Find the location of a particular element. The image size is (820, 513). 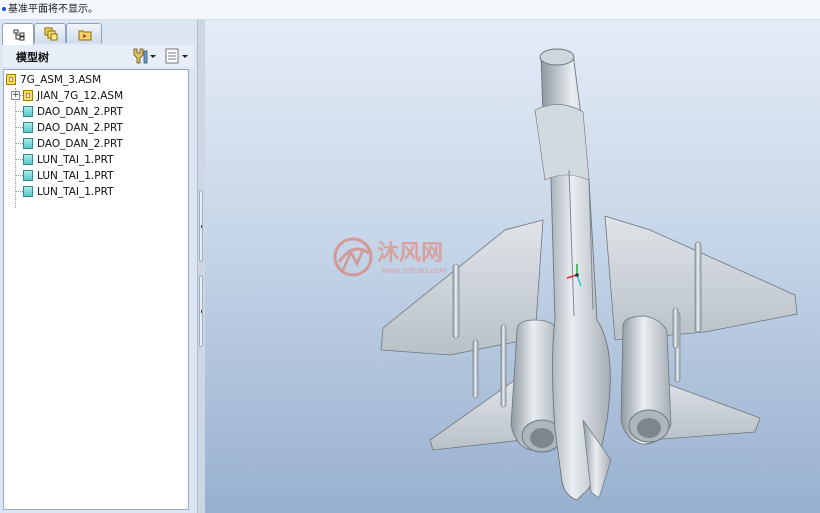

model-tree-title: 模型树 is located at coordinates (32, 57).